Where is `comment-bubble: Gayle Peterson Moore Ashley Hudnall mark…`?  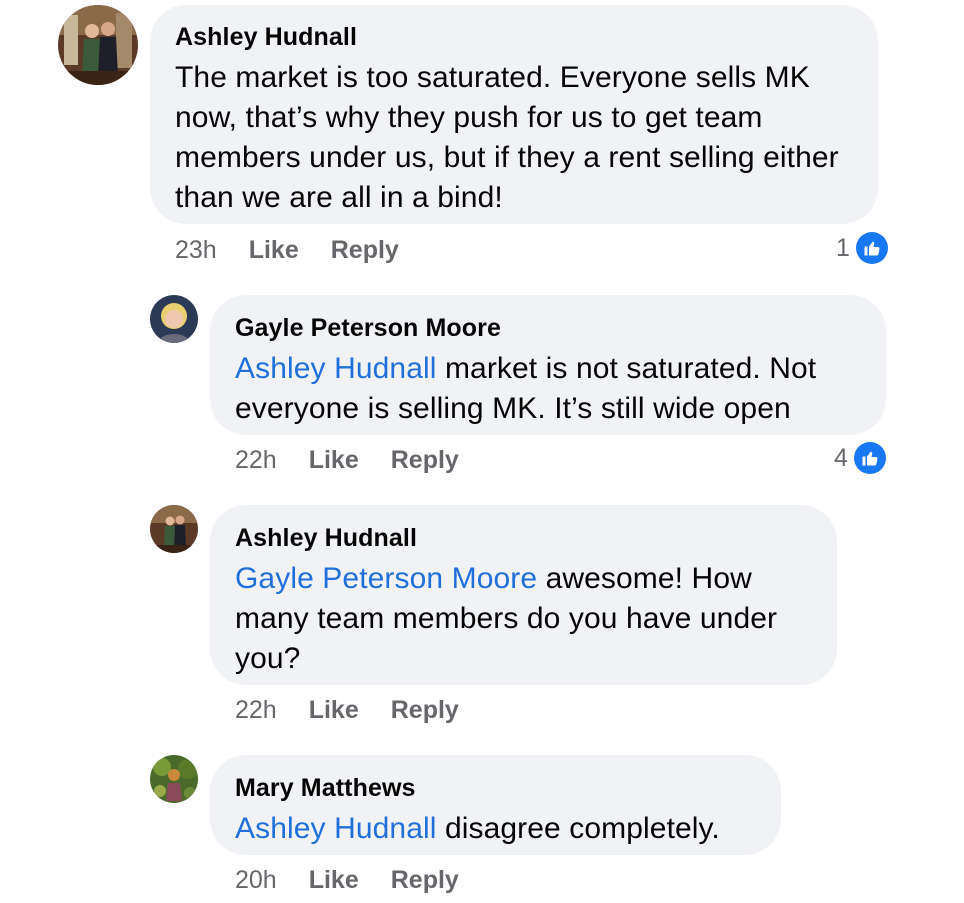 comment-bubble: Gayle Peterson Moore Ashley Hudnall mark… is located at coordinates (548, 365).